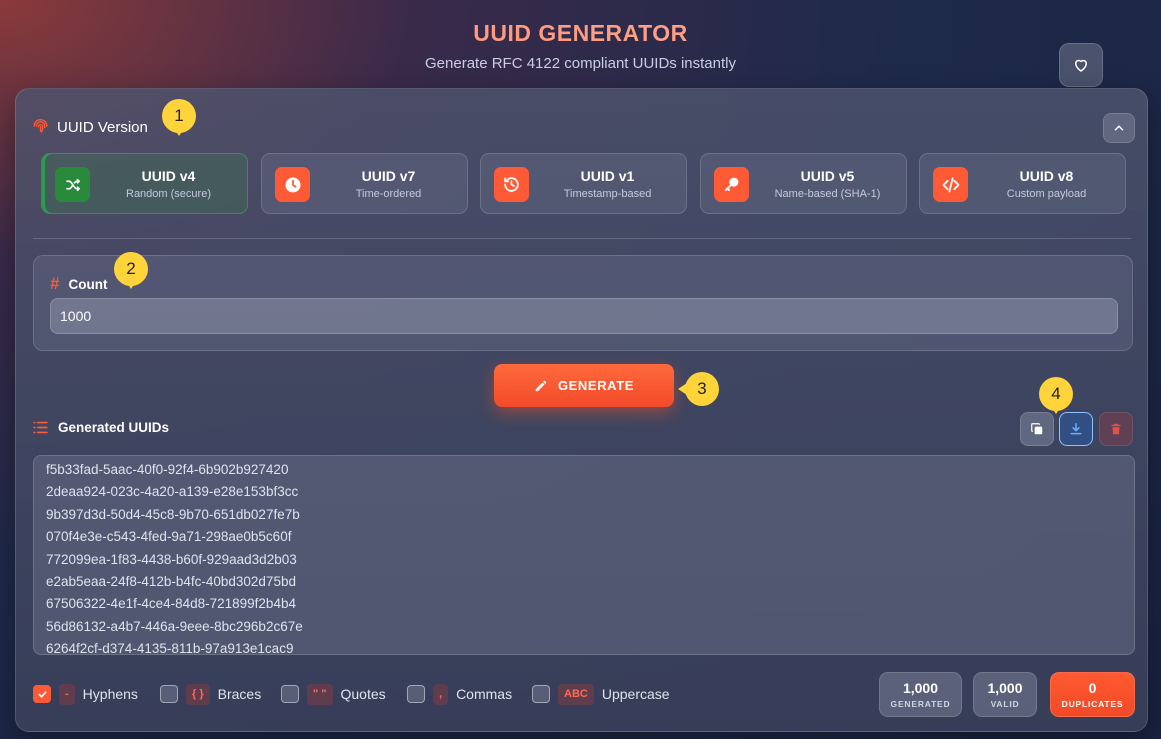 The height and width of the screenshot is (739, 1161). I want to click on option-braces: { } Braces, so click(210, 694).